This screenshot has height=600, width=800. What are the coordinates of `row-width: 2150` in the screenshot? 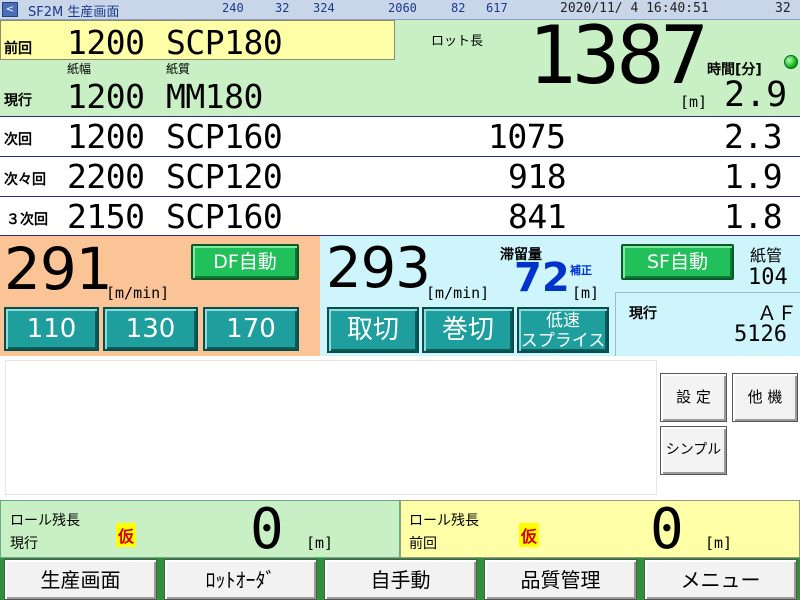 It's located at (106, 216).